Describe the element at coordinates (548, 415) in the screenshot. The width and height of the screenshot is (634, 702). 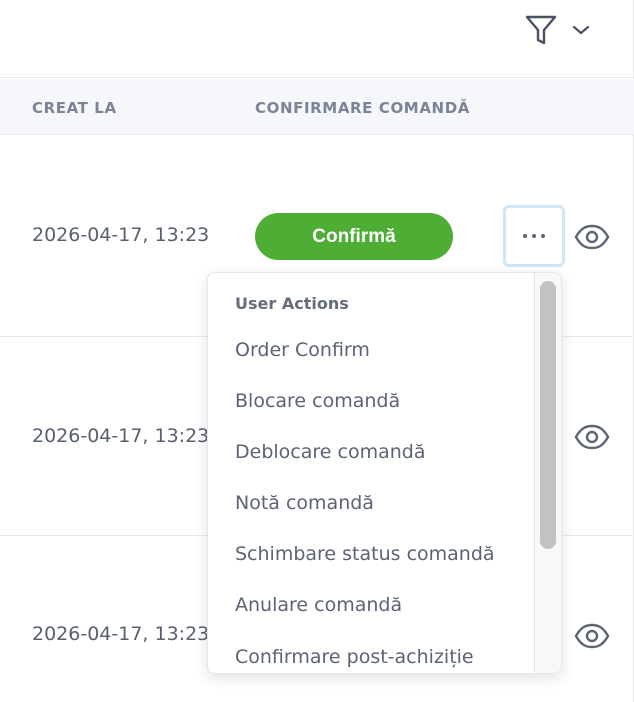
I see `dropdown-scrollbar-thumb` at that location.